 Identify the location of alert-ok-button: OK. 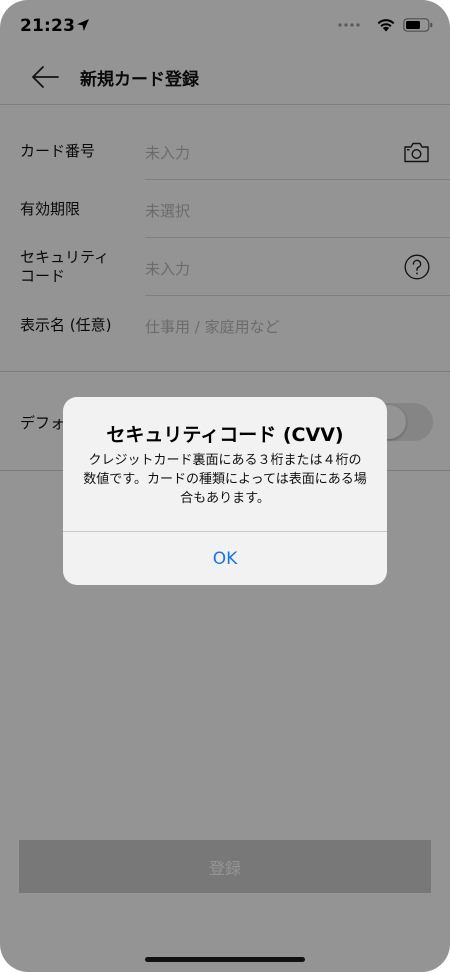
(225, 558).